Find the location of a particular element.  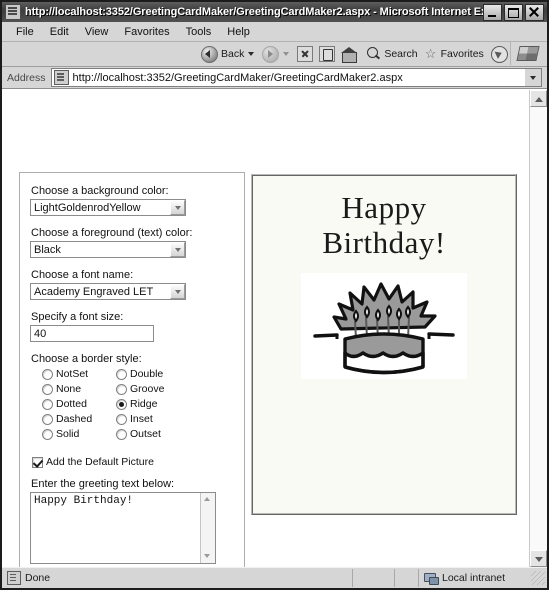

magnifier-icon is located at coordinates (374, 54).